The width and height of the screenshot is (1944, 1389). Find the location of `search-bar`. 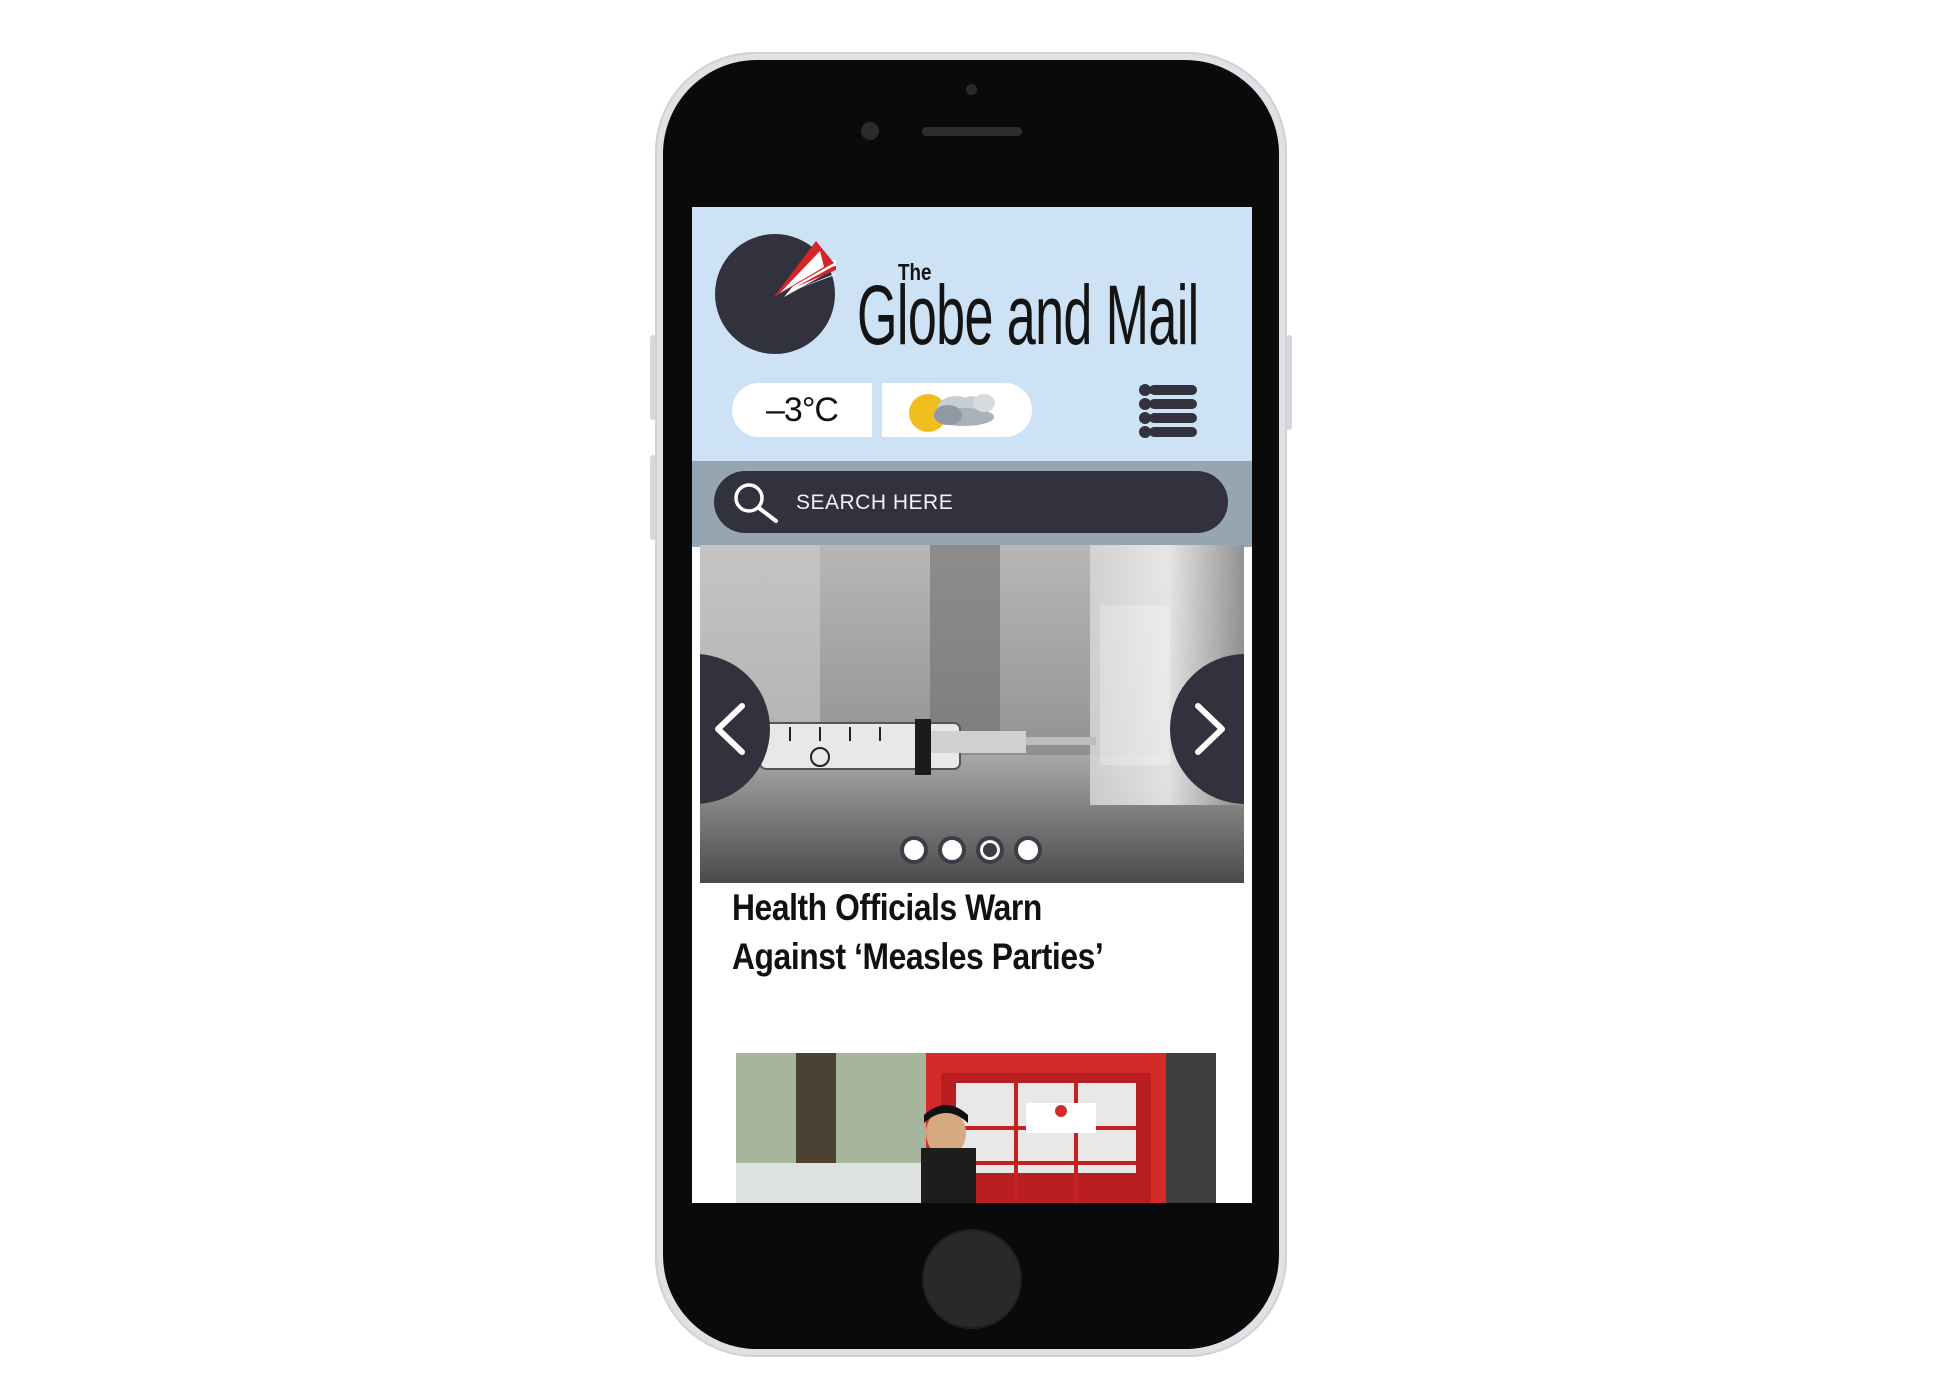

search-bar is located at coordinates (971, 502).